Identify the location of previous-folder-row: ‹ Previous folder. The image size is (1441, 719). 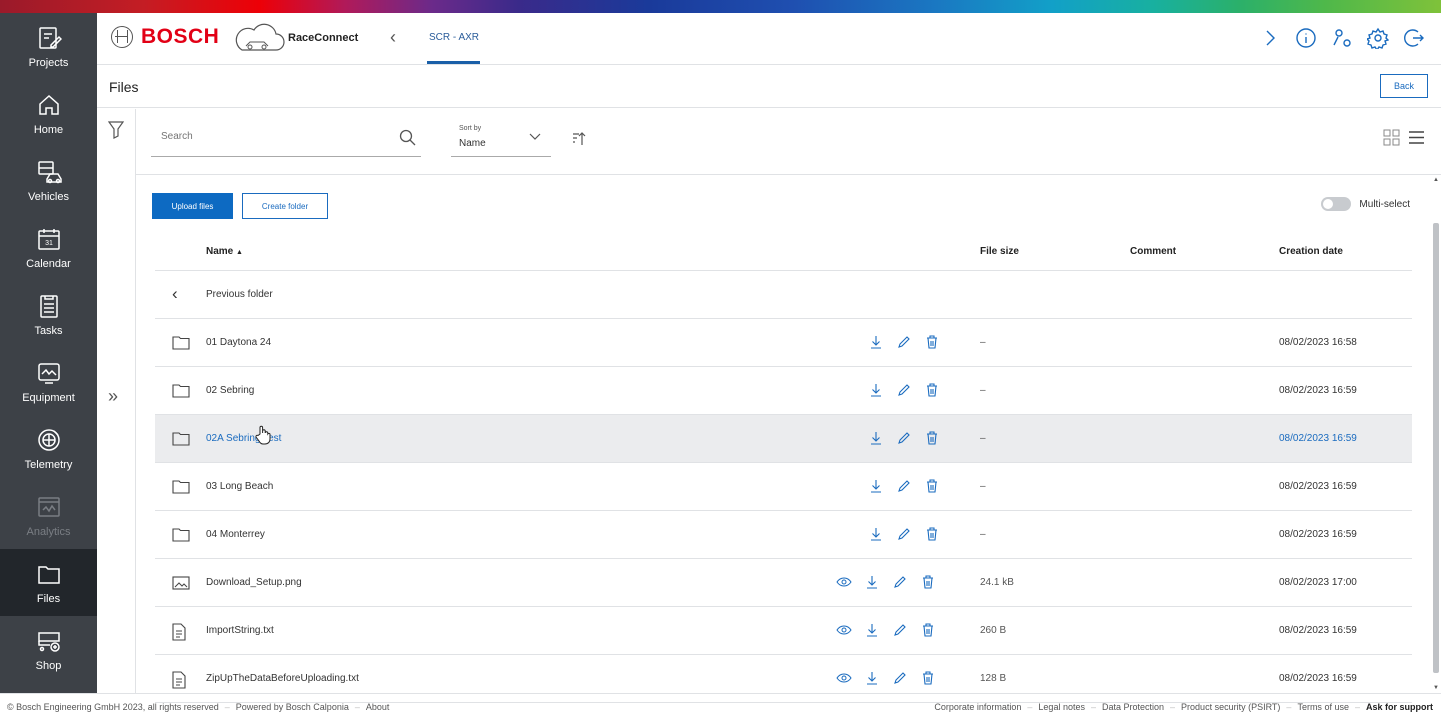
(783, 295).